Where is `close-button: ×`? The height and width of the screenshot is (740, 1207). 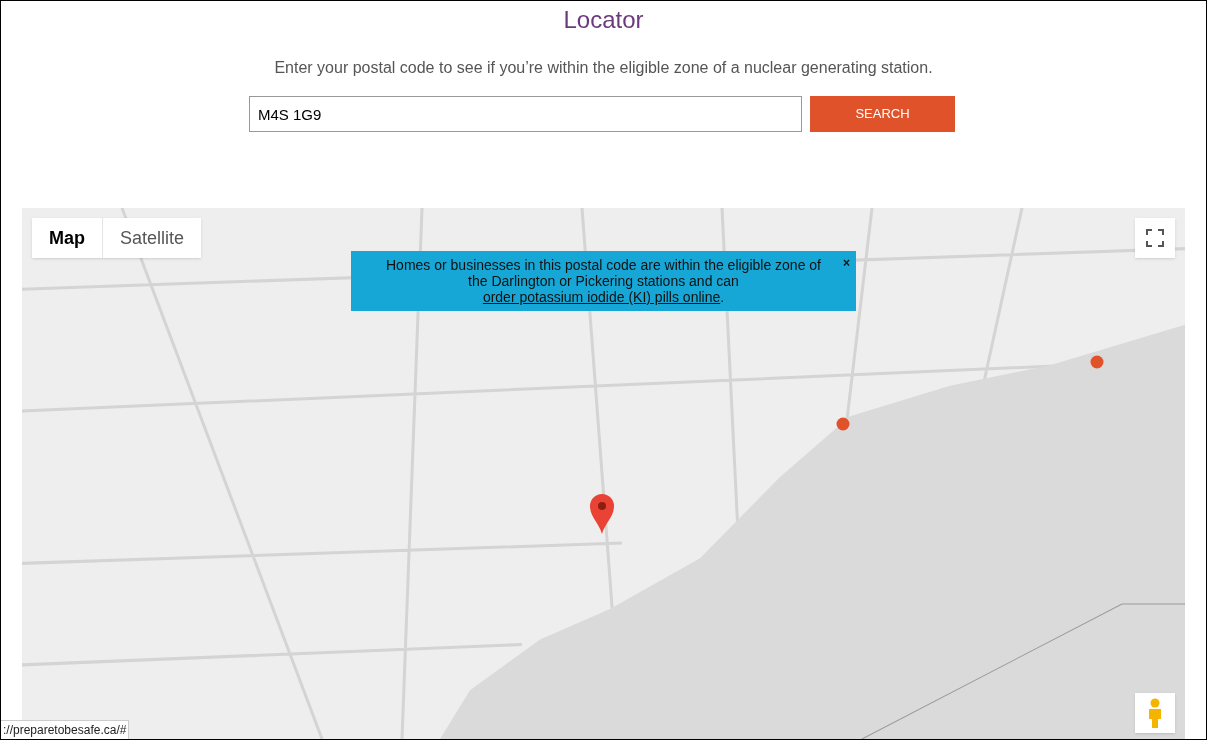 close-button: × is located at coordinates (846, 263).